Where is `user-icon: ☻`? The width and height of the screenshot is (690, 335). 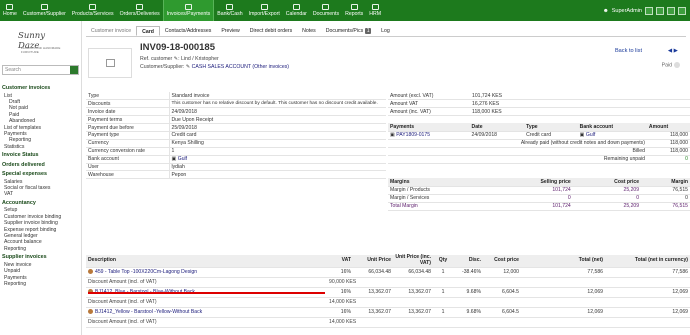 user-icon: ☻ is located at coordinates (606, 11).